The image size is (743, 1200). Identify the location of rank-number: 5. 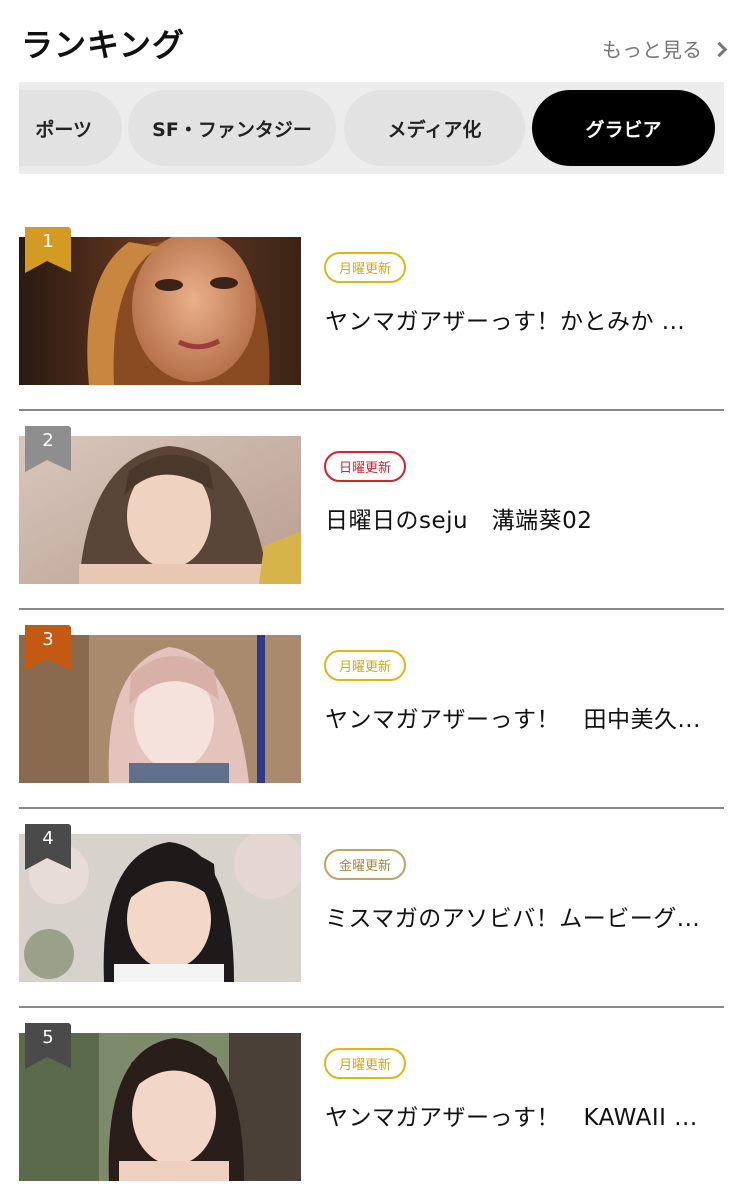
(48, 1037).